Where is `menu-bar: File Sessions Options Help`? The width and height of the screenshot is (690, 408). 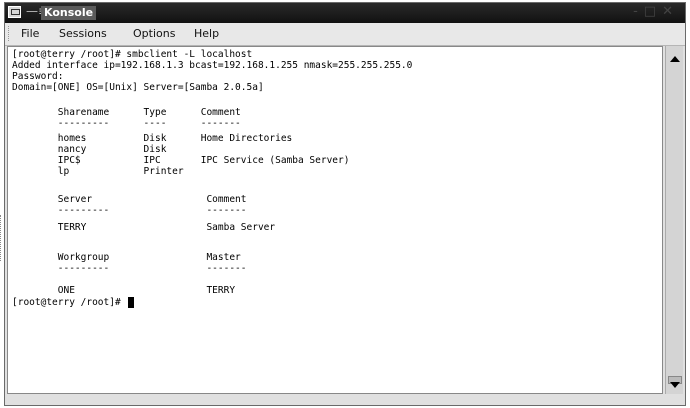
menu-bar: File Sessions Options Help is located at coordinates (345, 34).